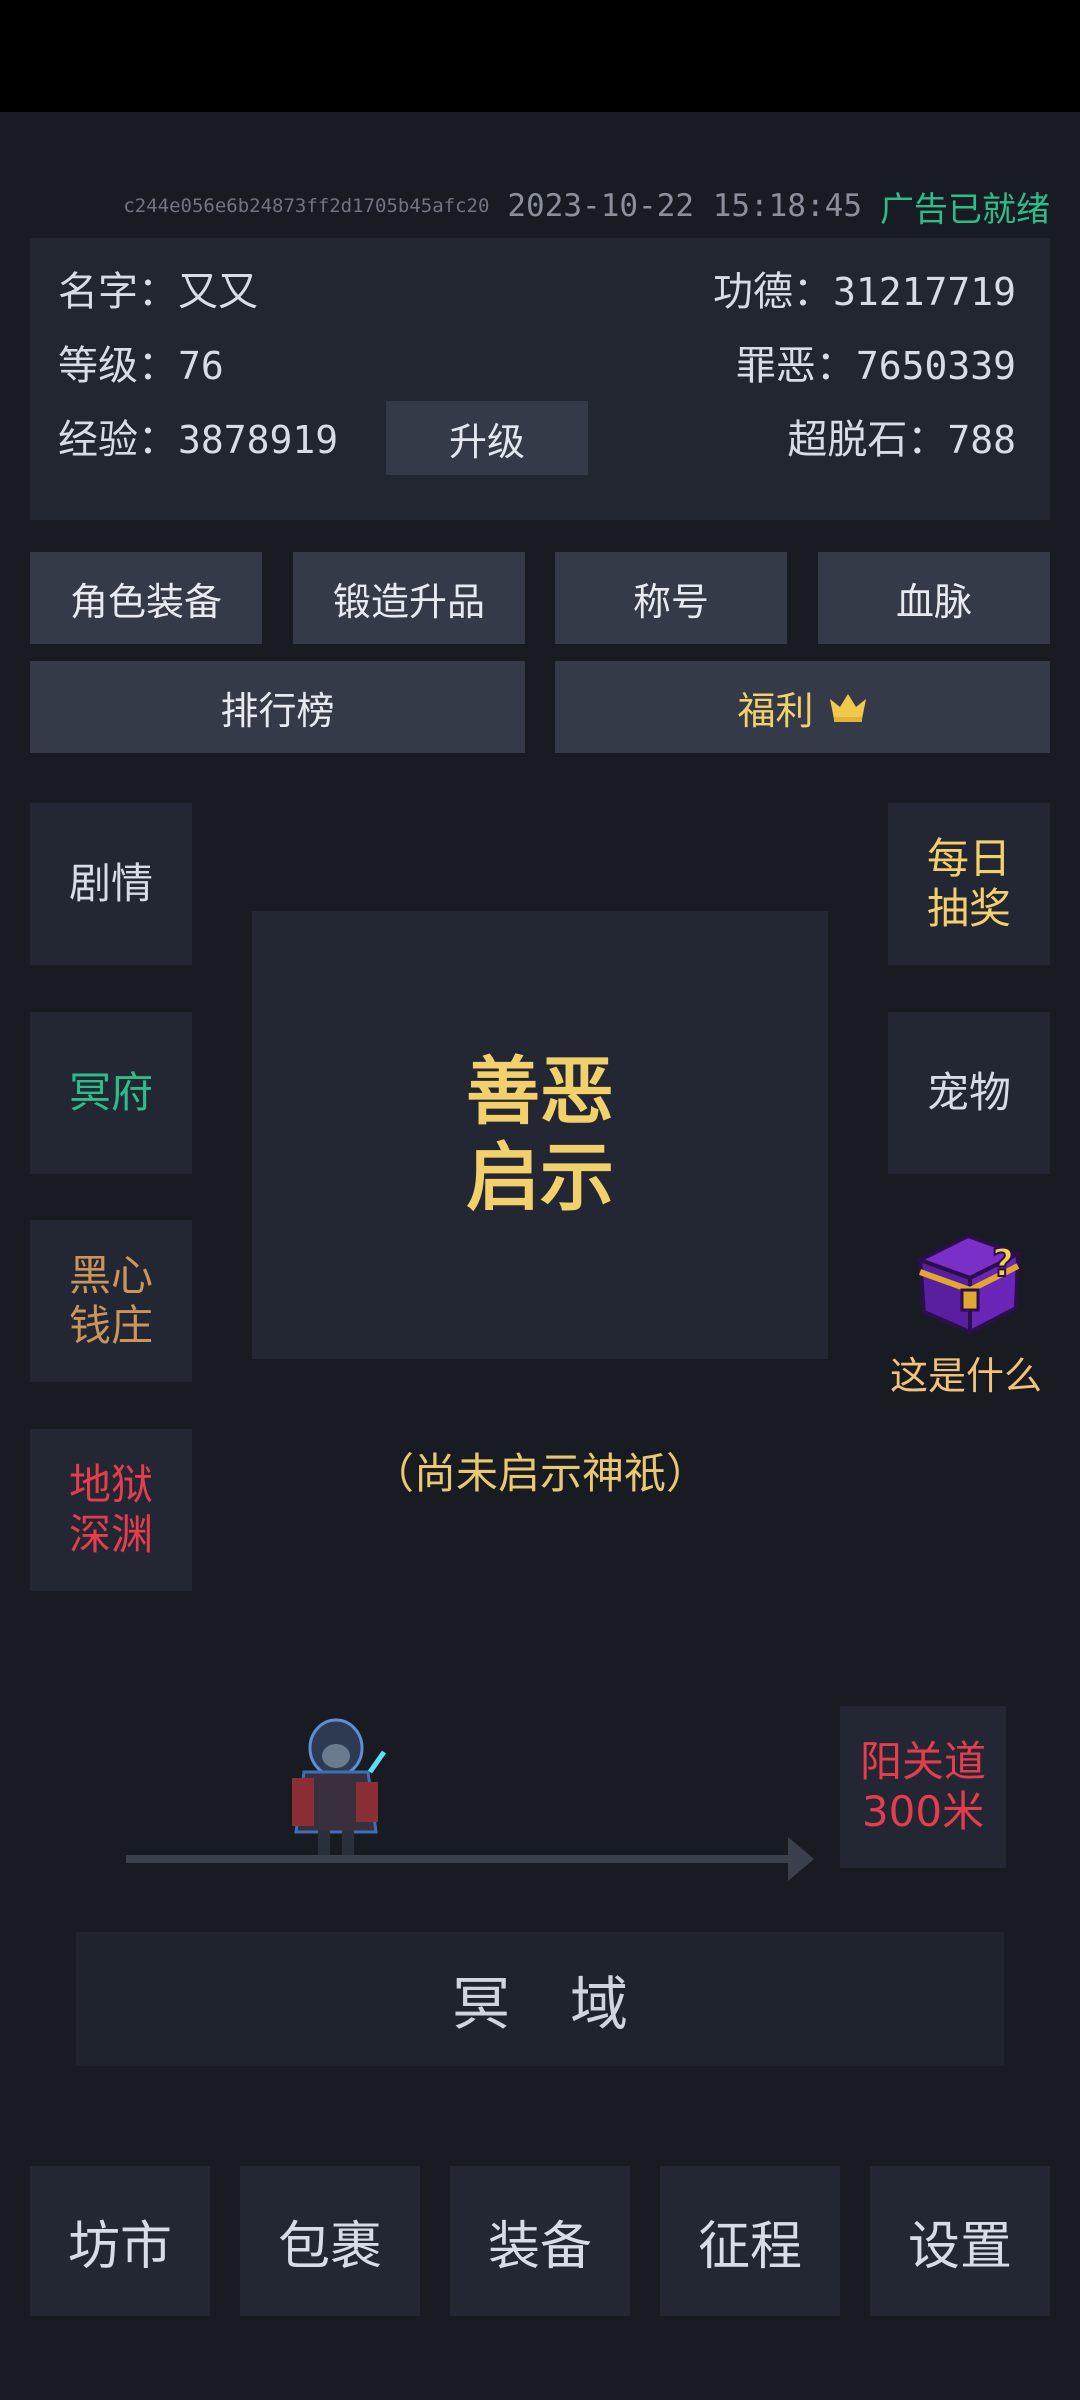 The image size is (1080, 2400). I want to click on daily-lottery-button: 每日 抽奖, so click(969, 884).